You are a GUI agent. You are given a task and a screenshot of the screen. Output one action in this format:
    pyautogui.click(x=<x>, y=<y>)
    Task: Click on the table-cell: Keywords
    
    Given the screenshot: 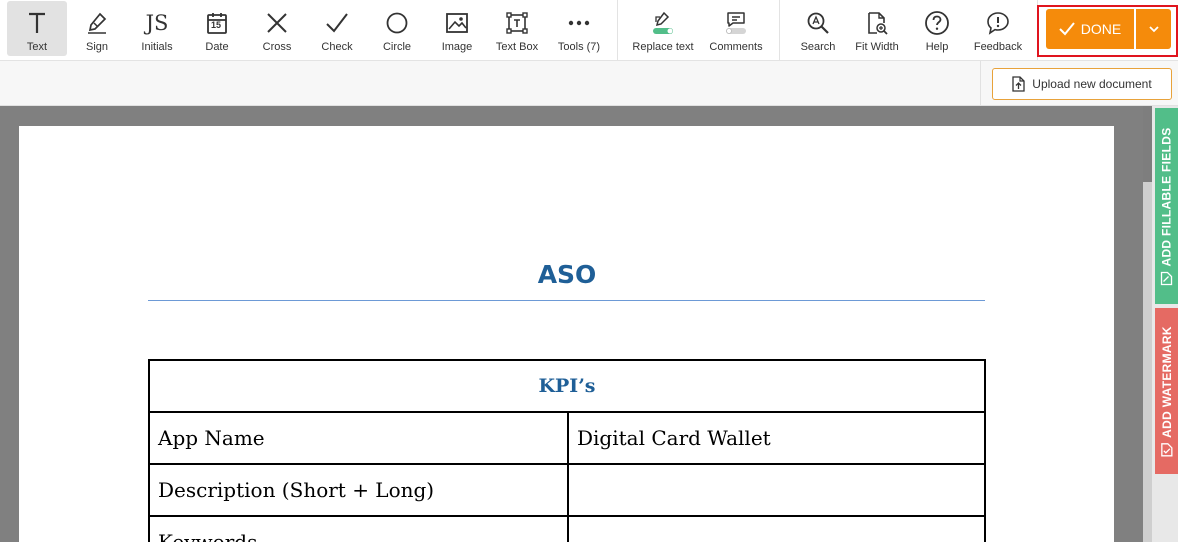 What is the action you would take?
    pyautogui.click(x=358, y=528)
    